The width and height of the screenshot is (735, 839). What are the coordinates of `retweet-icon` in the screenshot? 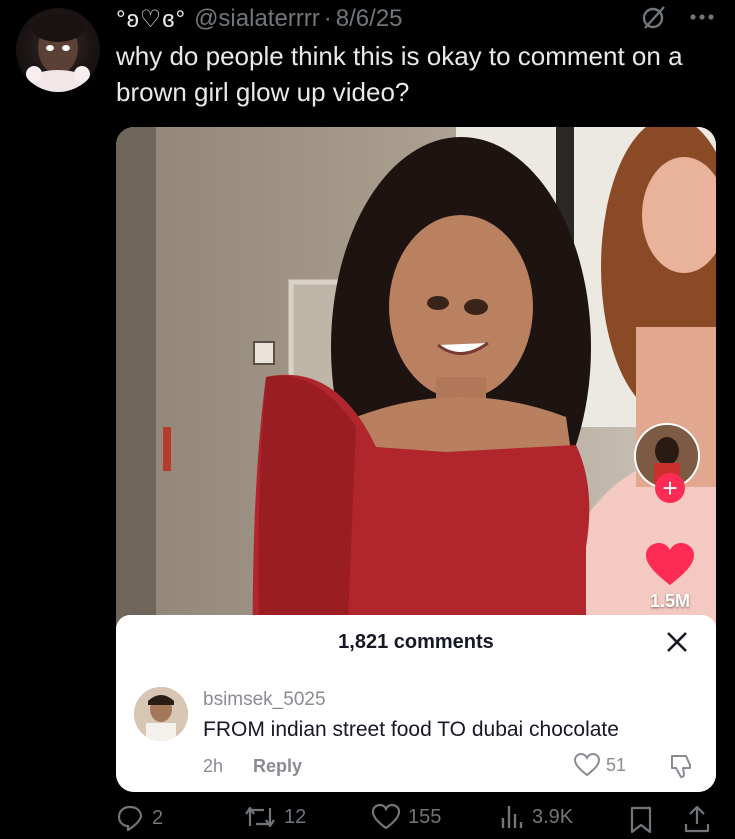 It's located at (260, 817).